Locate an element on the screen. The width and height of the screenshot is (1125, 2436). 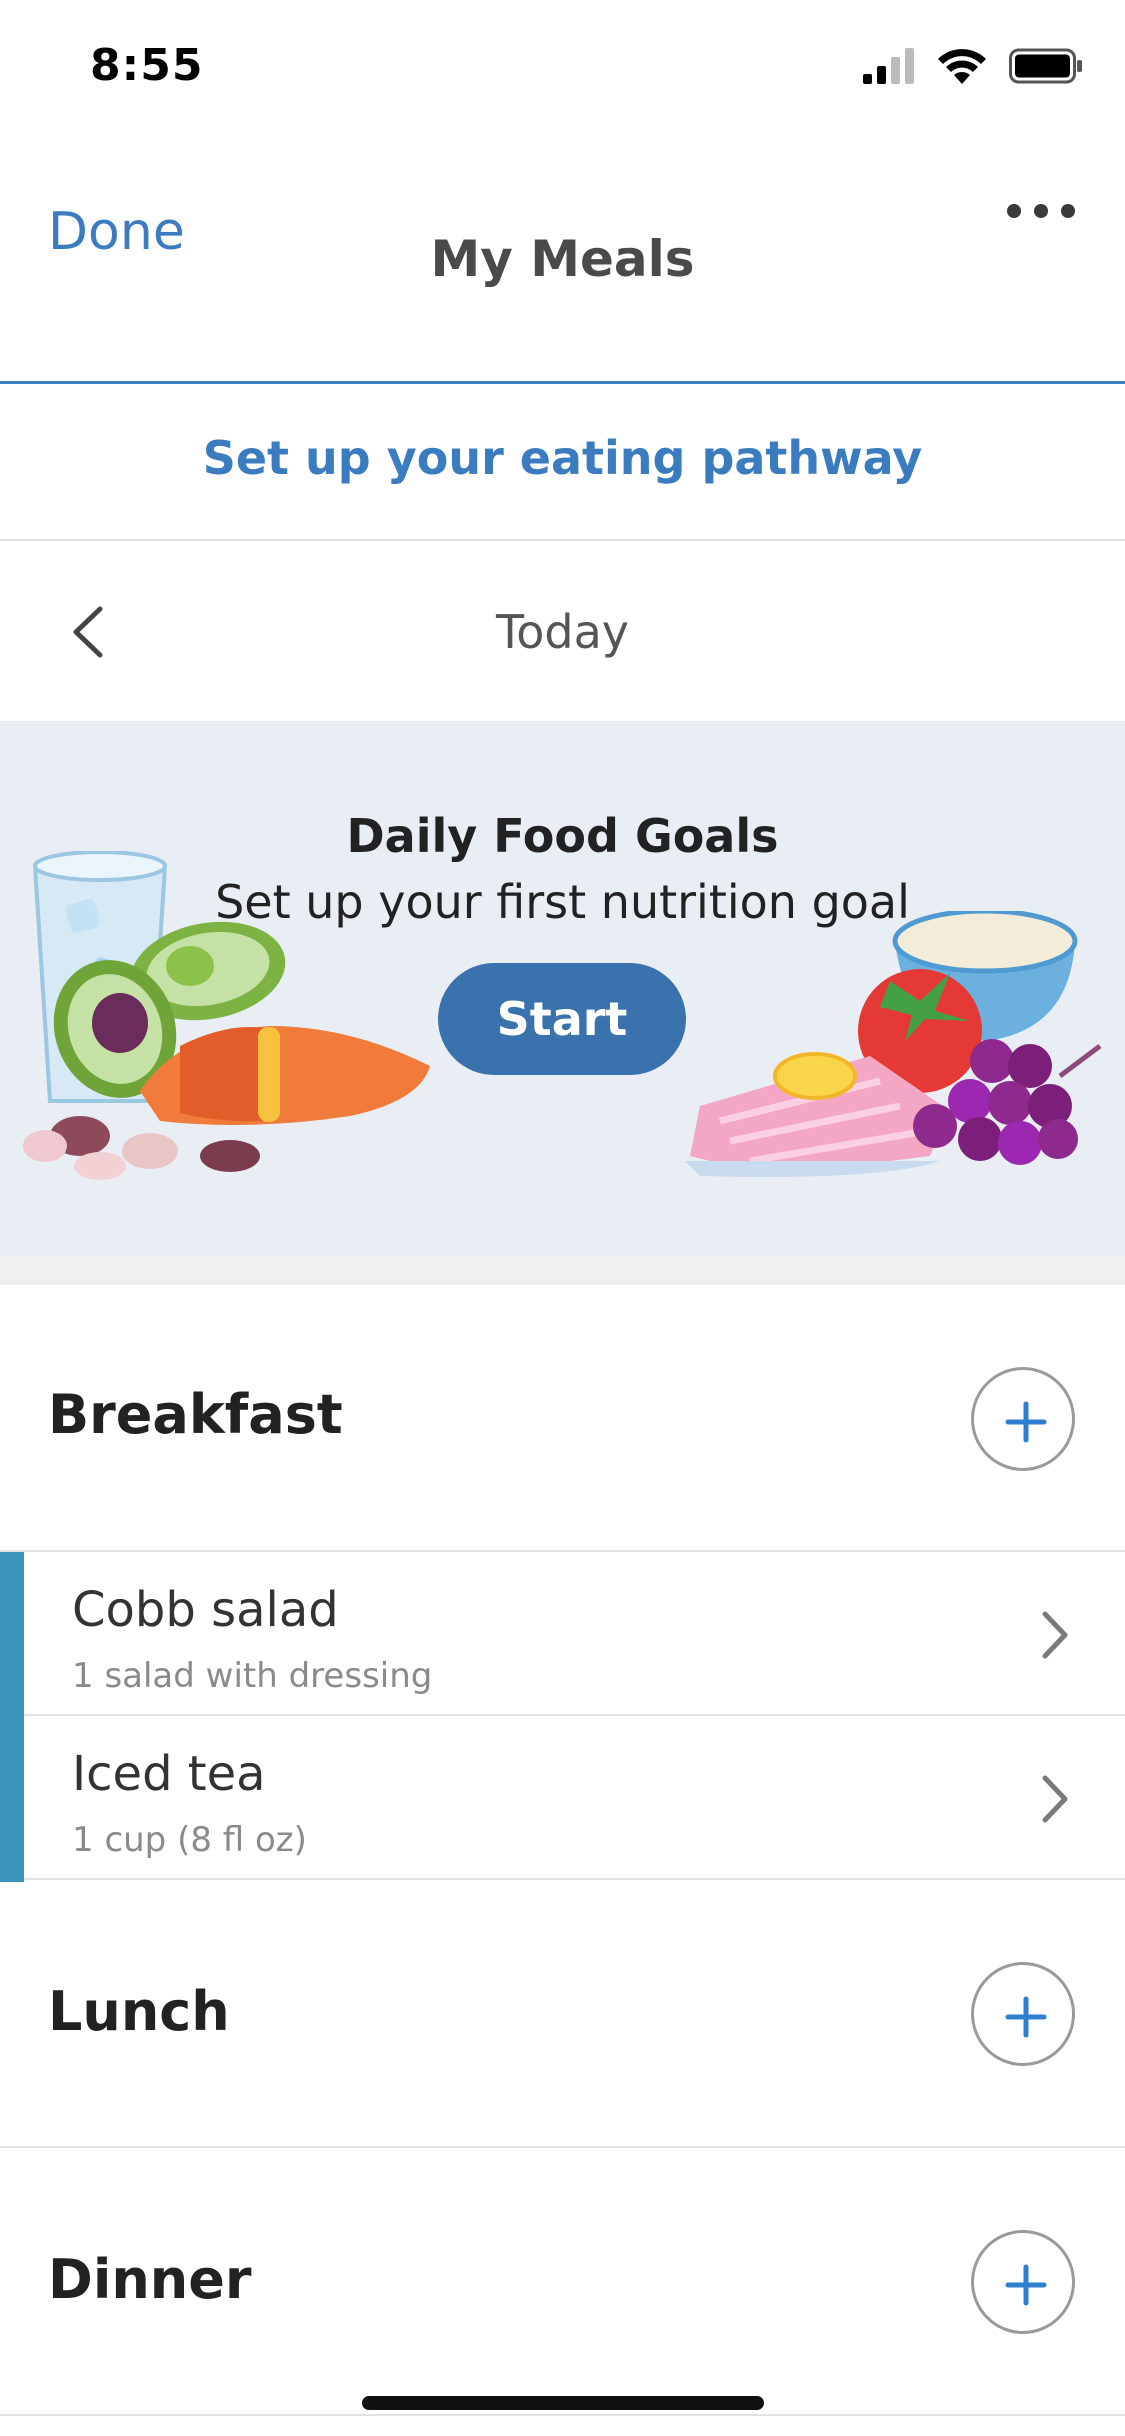
meal-title: Breakfast is located at coordinates (195, 1414).